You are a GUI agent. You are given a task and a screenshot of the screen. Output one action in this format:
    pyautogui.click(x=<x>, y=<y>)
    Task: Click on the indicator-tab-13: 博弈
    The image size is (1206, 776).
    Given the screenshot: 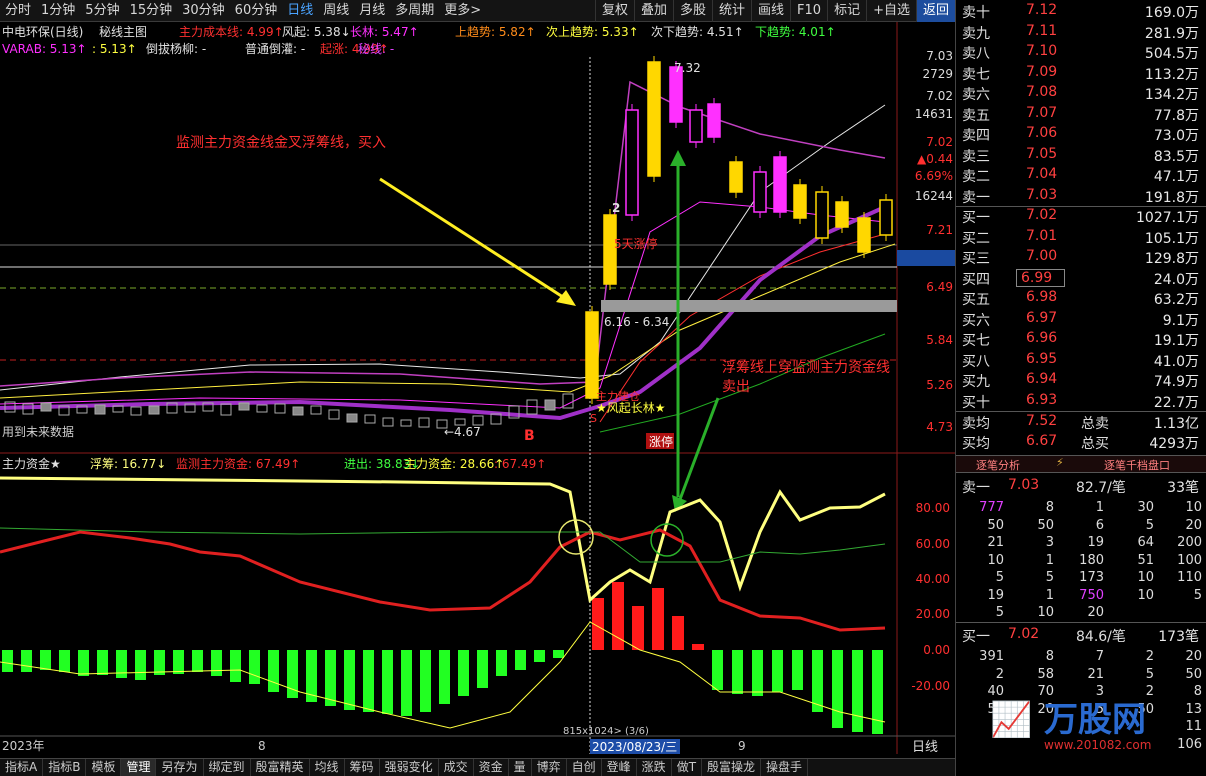 What is the action you would take?
    pyautogui.click(x=549, y=767)
    